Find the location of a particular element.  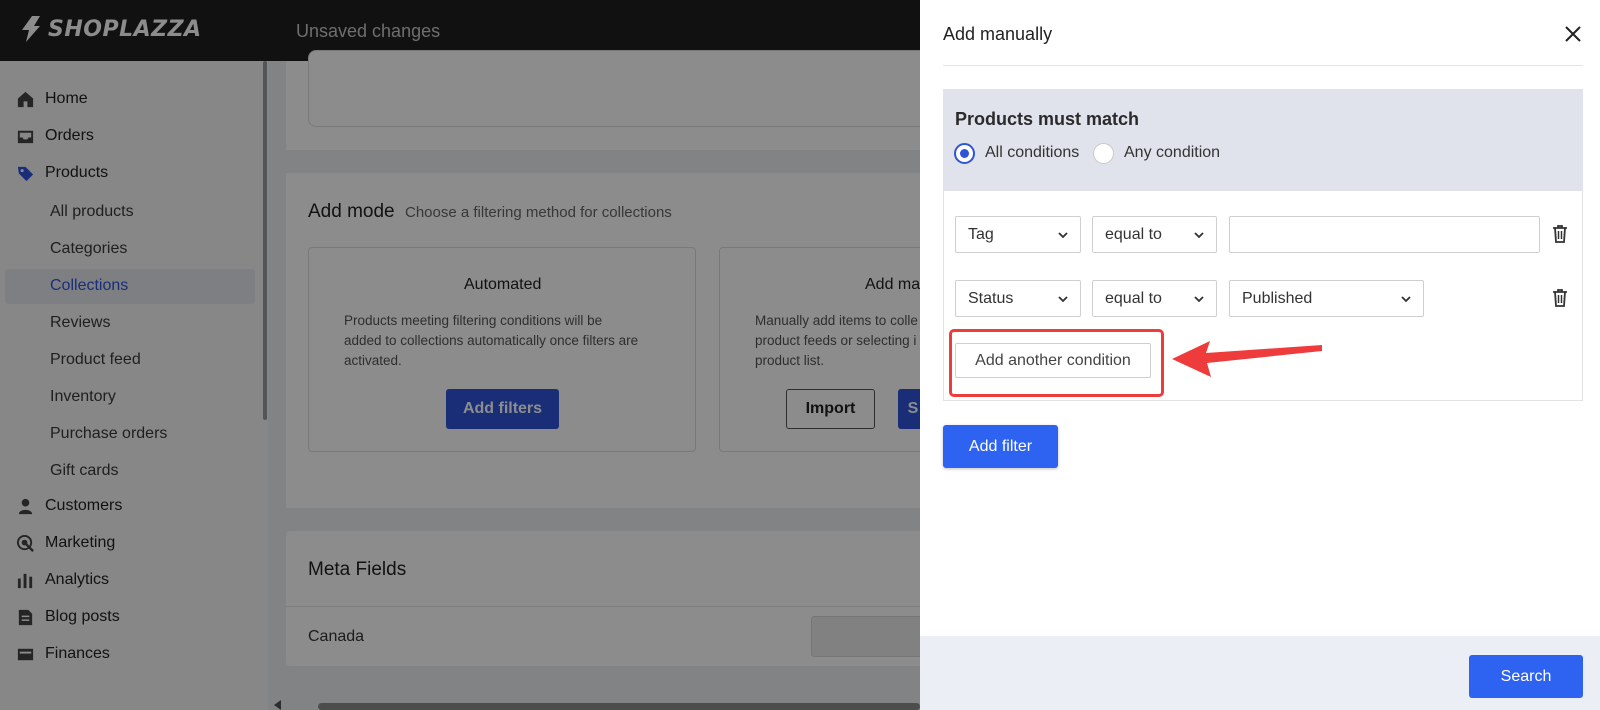

drawer-title: Add manually is located at coordinates (998, 34).